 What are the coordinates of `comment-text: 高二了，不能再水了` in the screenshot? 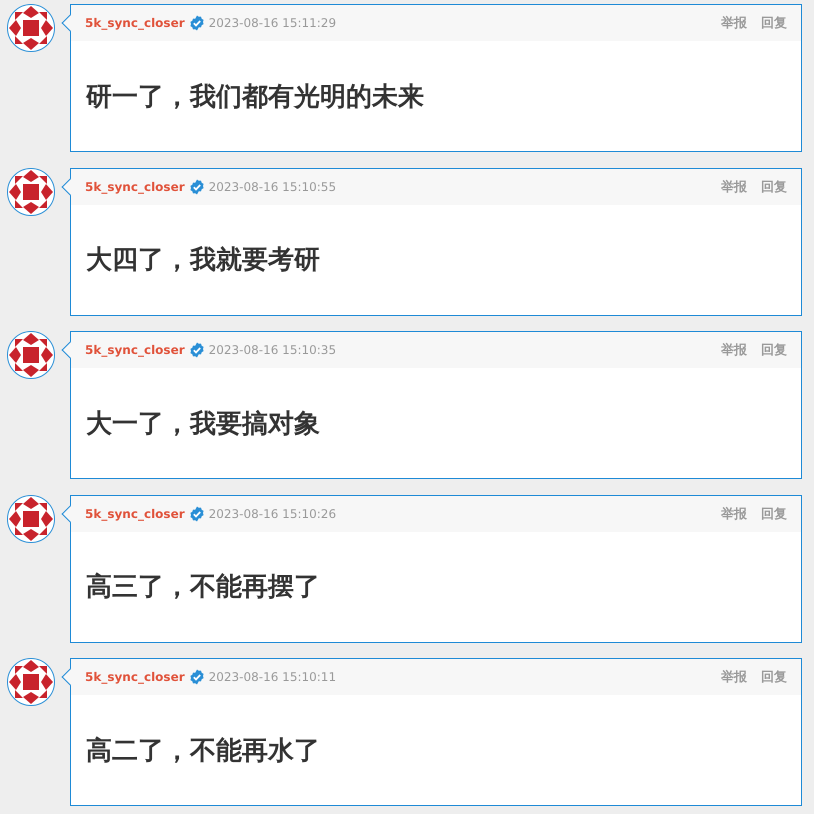 It's located at (203, 751).